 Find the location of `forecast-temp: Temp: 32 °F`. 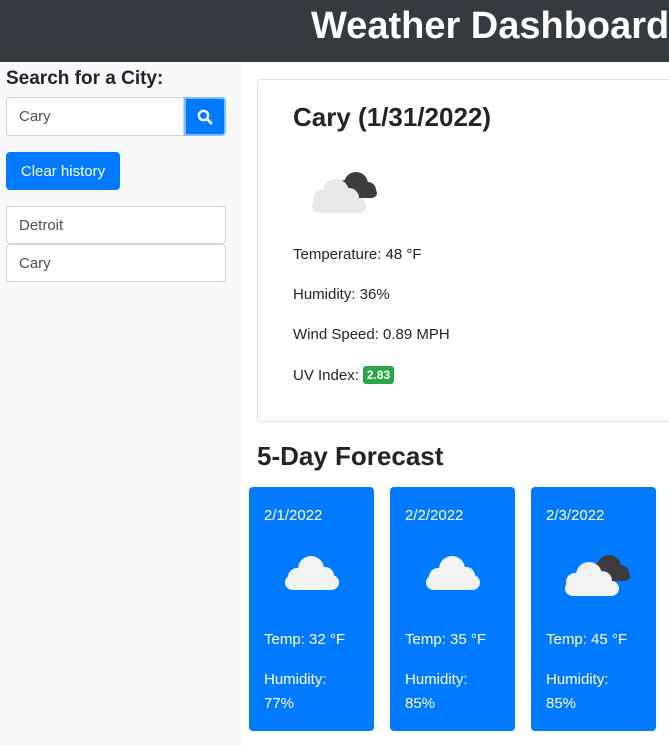

forecast-temp: Temp: 32 °F is located at coordinates (305, 639).